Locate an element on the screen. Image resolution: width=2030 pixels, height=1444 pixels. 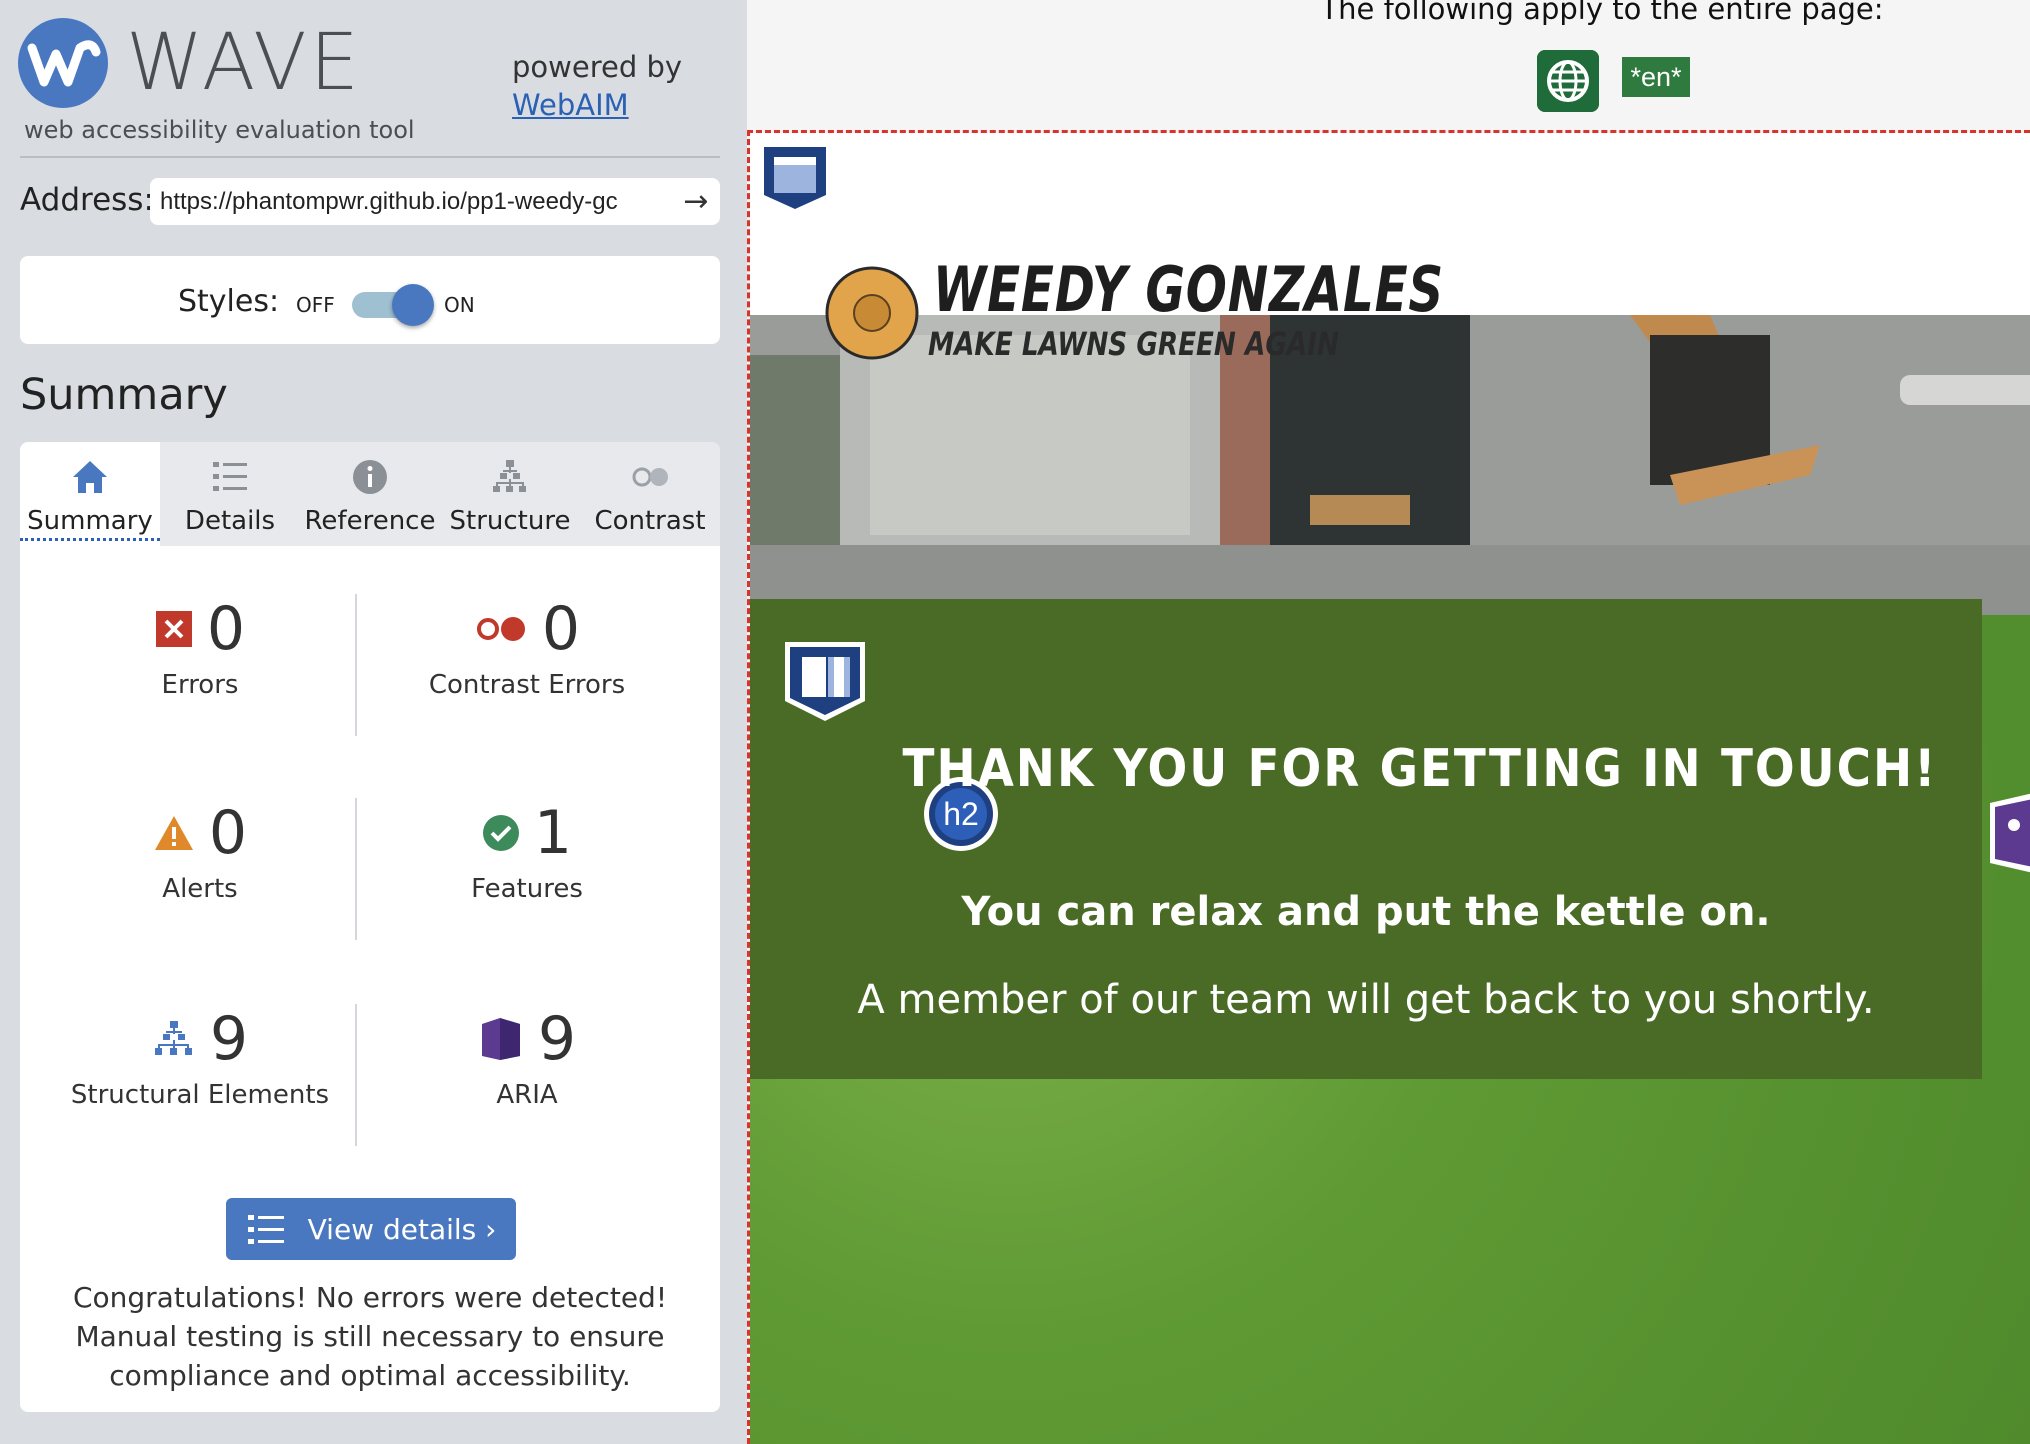
styles-card: Styles: OFF ON is located at coordinates (370, 300).